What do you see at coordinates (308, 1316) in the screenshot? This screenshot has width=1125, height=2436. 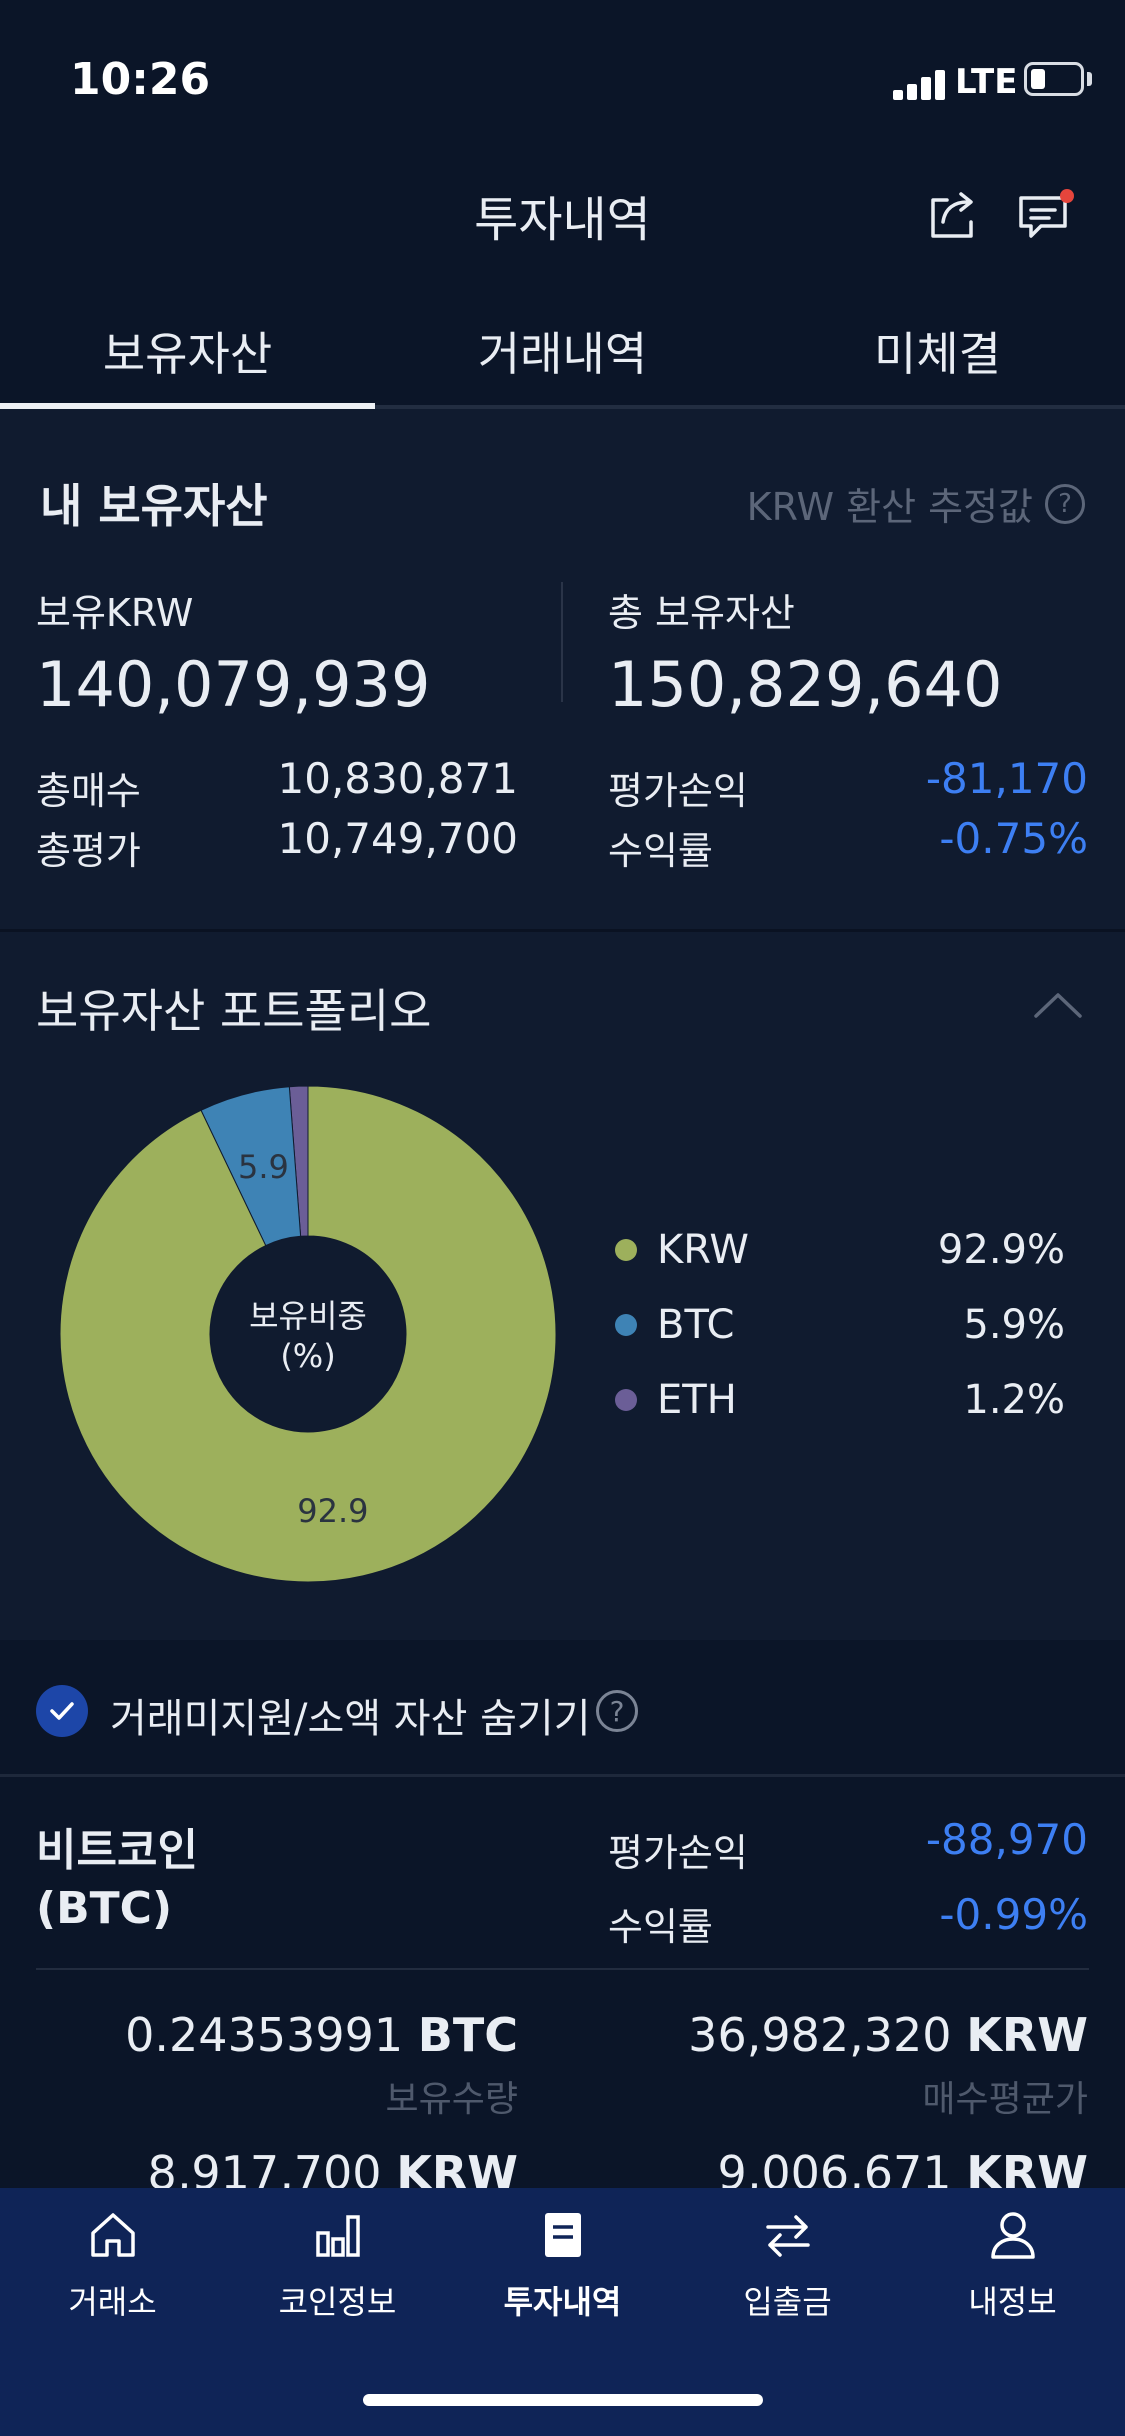 I see `donut-center-label: 보유비중` at bounding box center [308, 1316].